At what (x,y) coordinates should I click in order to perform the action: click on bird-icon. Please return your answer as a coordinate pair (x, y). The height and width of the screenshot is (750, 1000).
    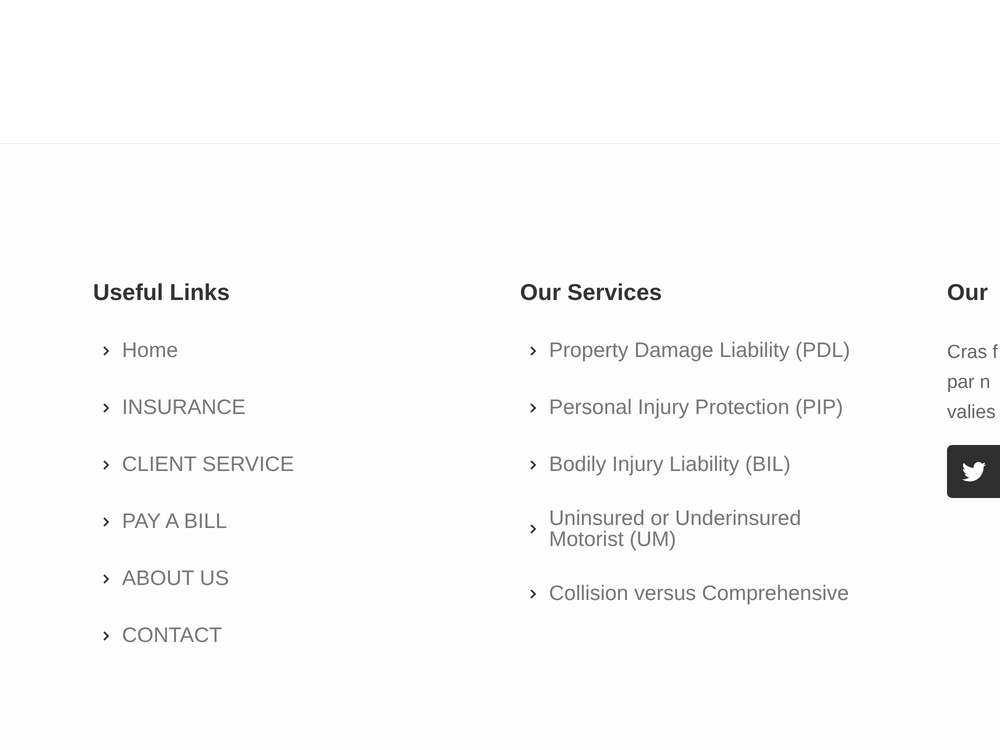
    Looking at the image, I should click on (974, 472).